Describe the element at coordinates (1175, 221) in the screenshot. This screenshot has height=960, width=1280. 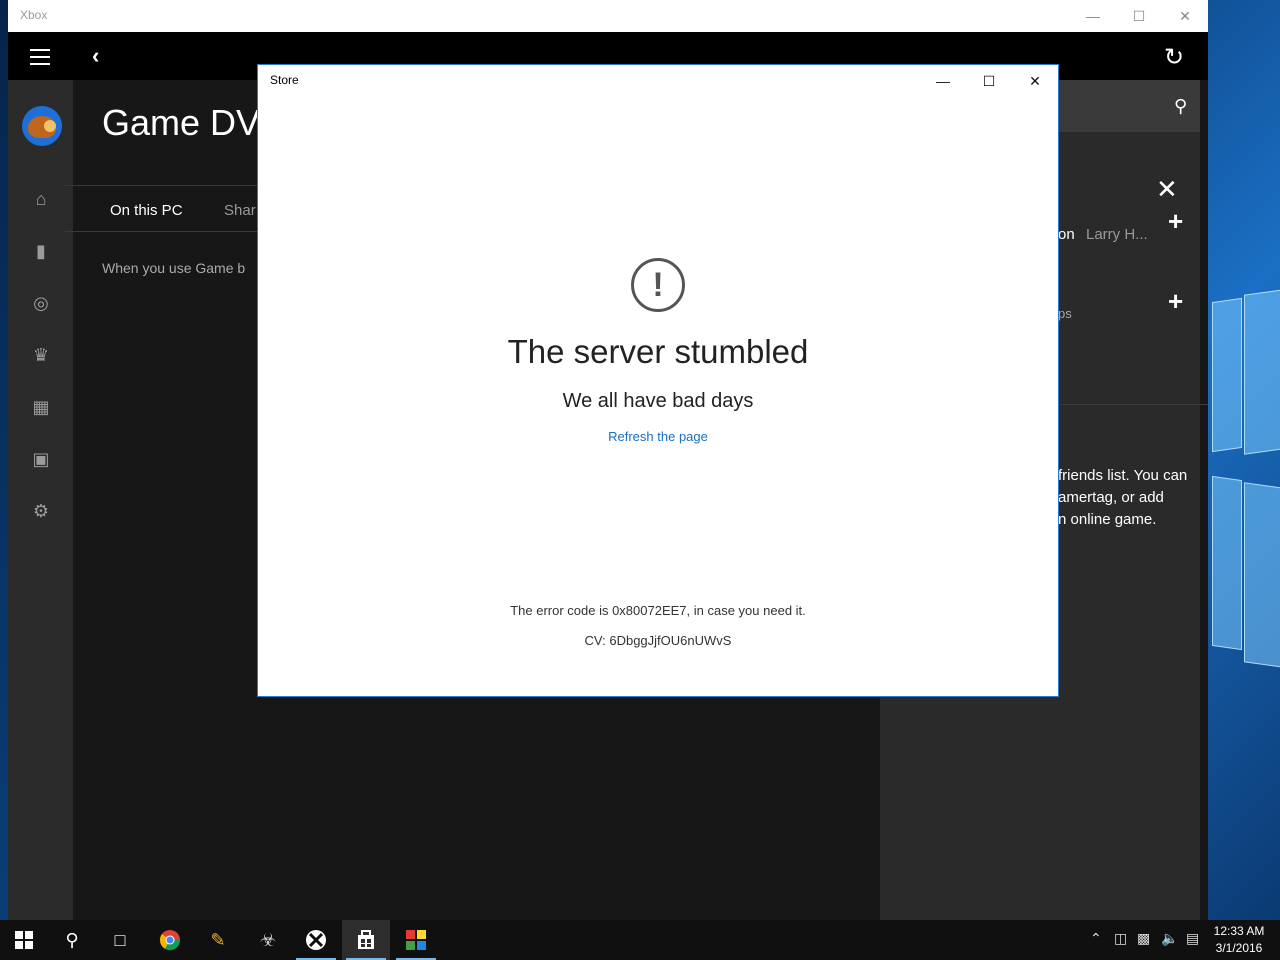
I see `add-friend-icon: +` at that location.